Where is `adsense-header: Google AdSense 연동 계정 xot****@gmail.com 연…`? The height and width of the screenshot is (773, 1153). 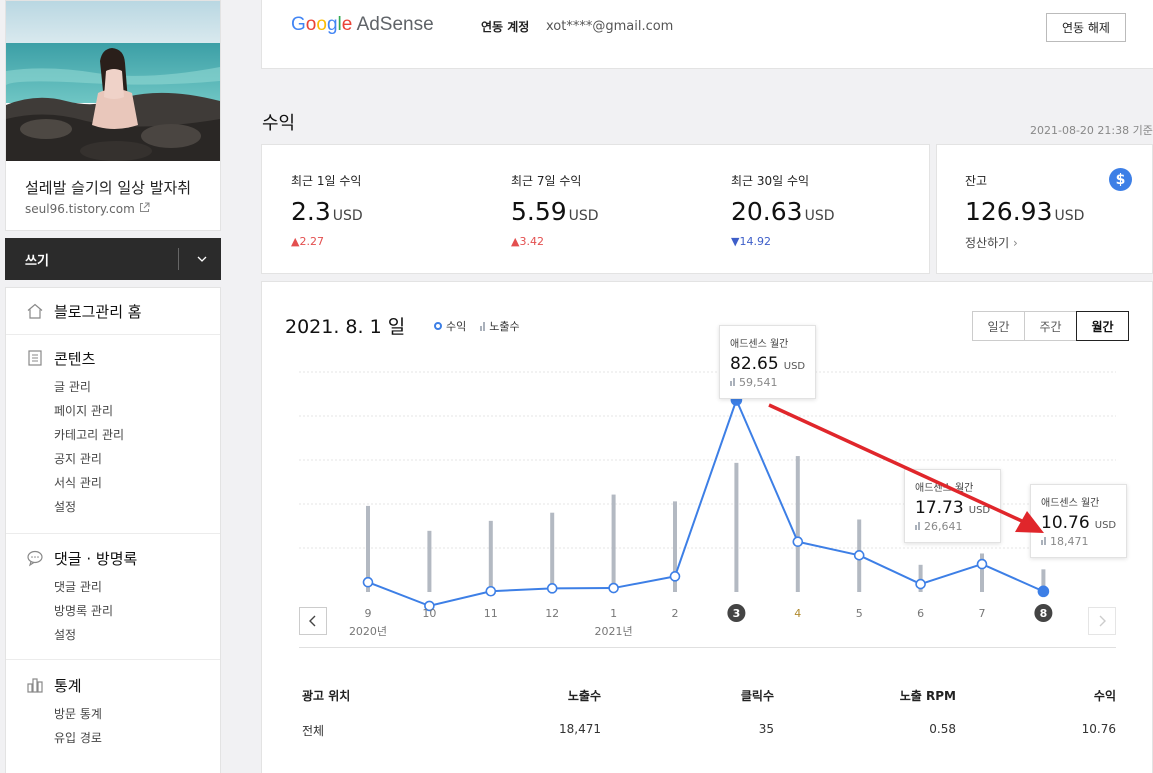
adsense-header: Google AdSense 연동 계정 xot****@gmail.com 연… is located at coordinates (707, 34).